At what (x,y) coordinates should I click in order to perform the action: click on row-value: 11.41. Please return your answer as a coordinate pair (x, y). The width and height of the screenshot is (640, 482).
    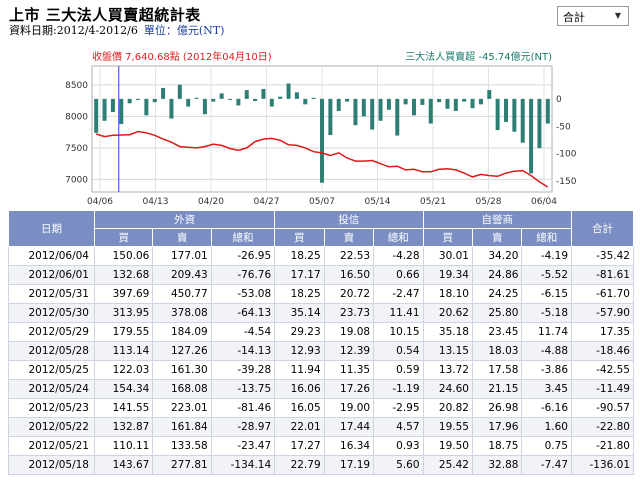
    Looking at the image, I should click on (398, 313).